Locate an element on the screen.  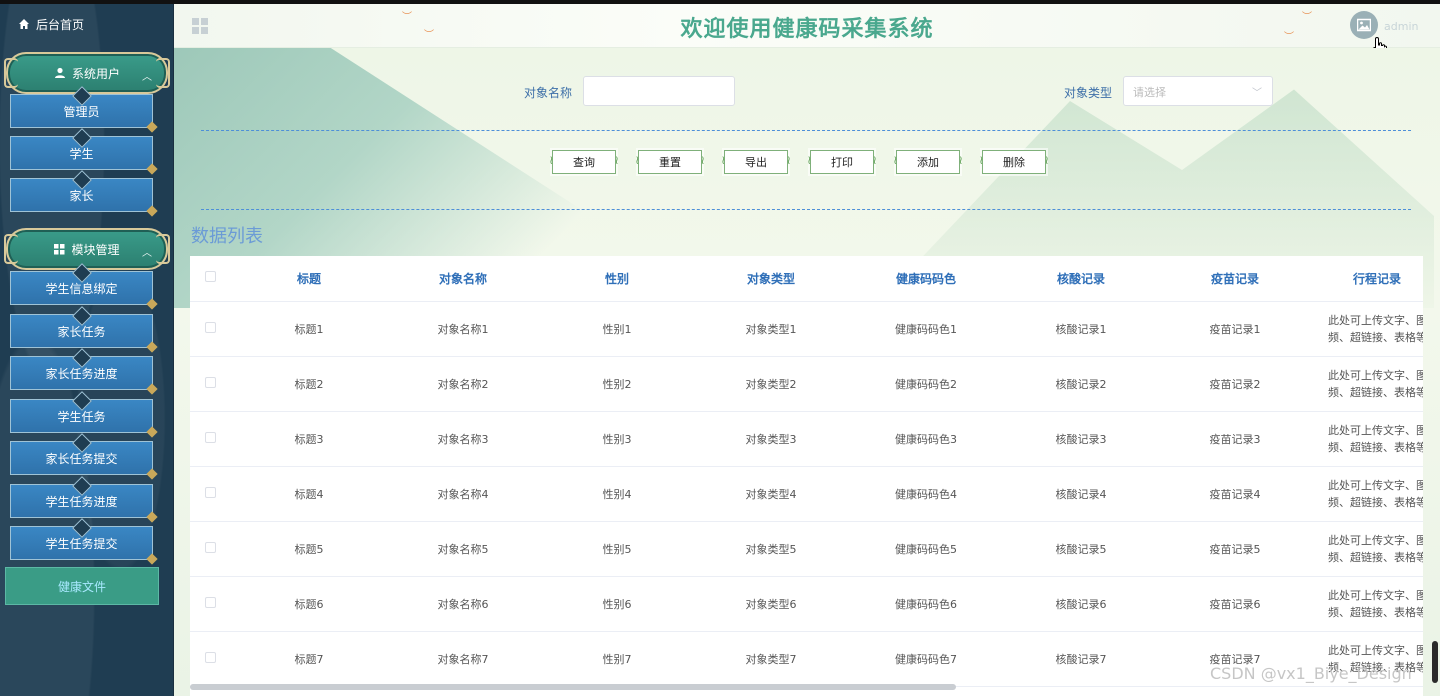
table-cell: 对象类型2 is located at coordinates (771, 384).